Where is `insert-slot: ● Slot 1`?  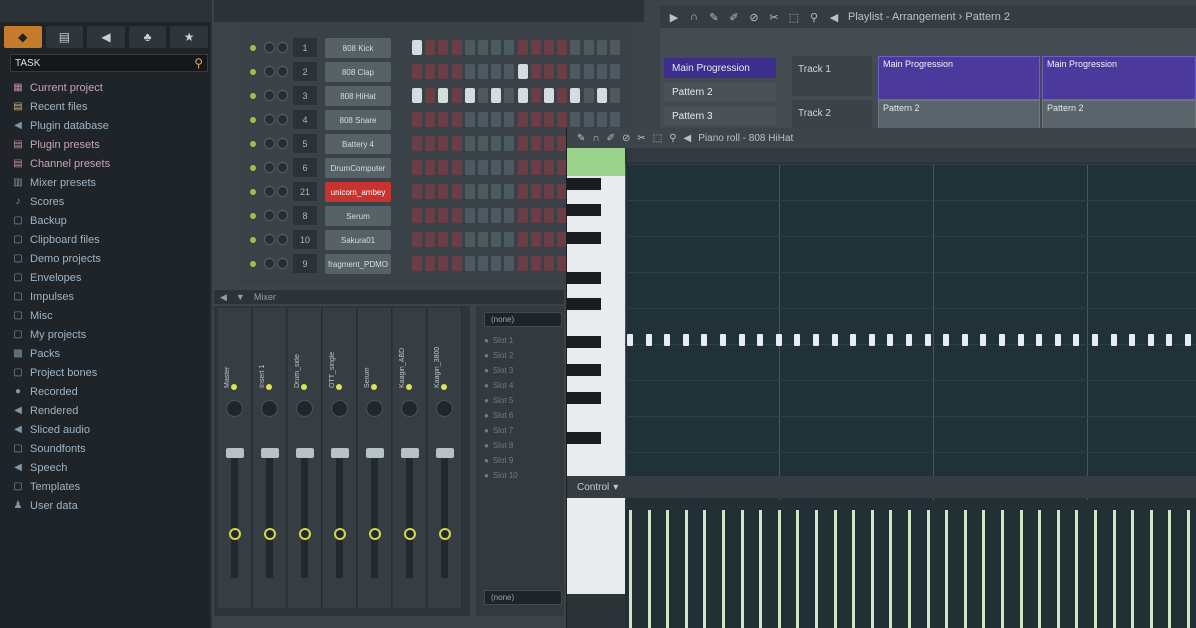
insert-slot: ● Slot 1 is located at coordinates (519, 340).